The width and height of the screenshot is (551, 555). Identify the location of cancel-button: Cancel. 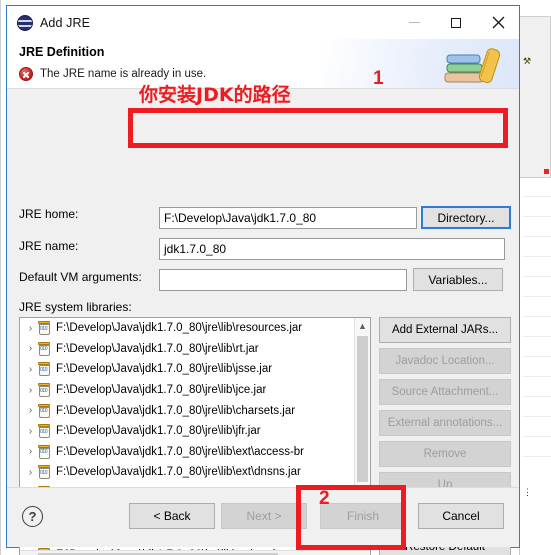
(461, 516).